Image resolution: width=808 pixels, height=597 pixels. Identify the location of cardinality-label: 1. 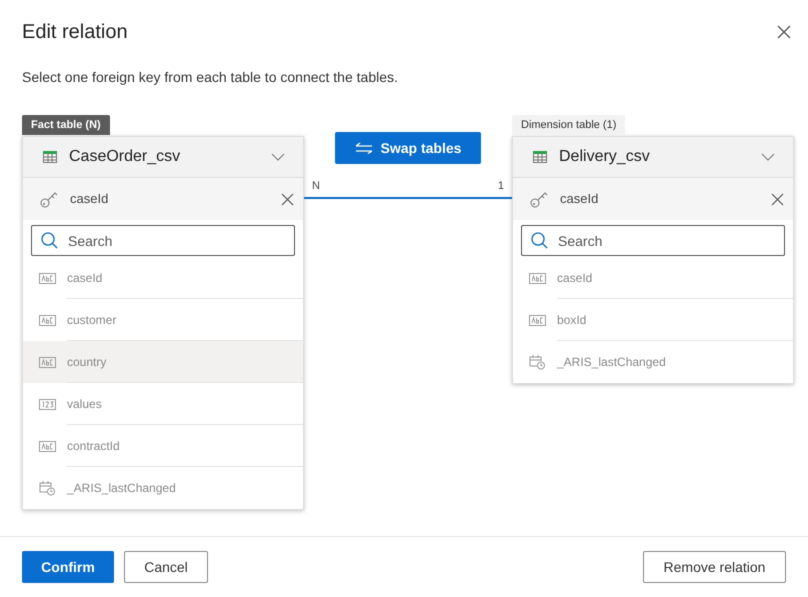
(501, 186).